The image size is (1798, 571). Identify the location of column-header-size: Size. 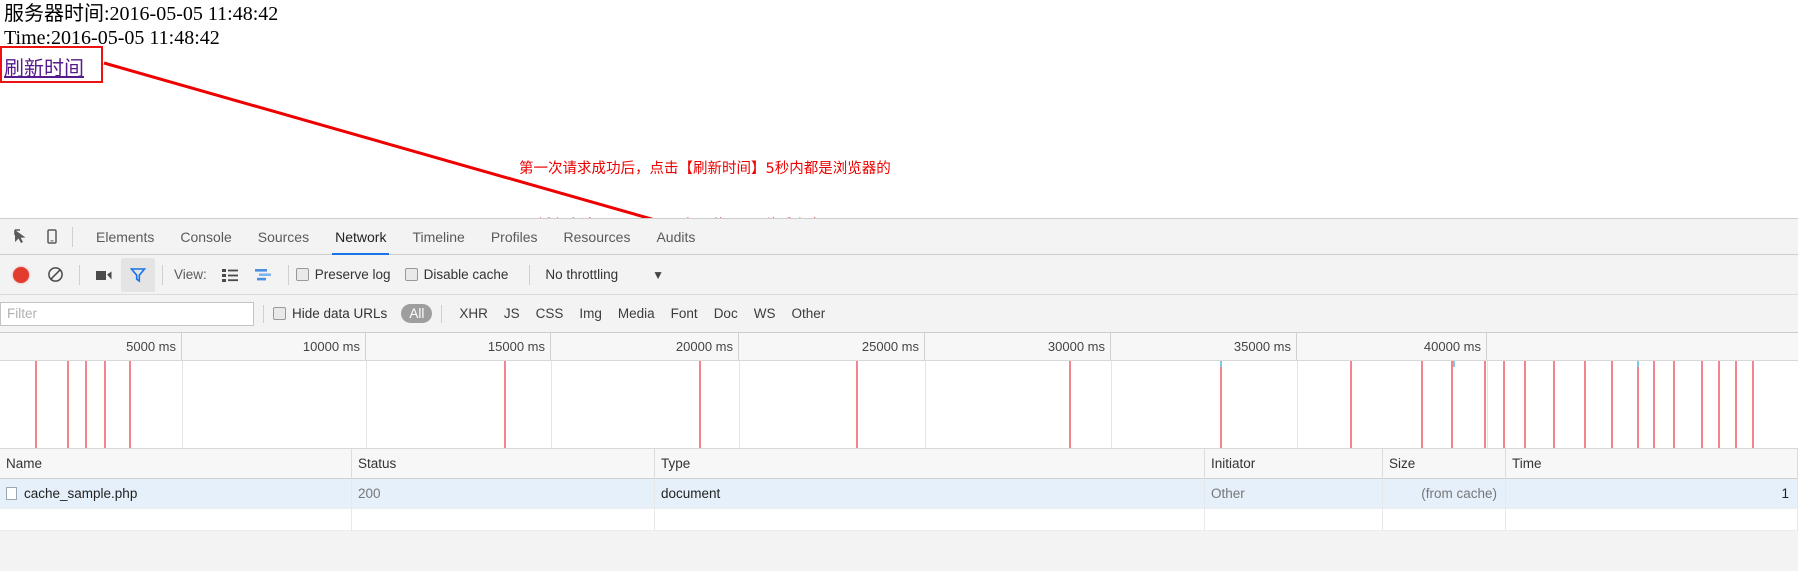
(1444, 463).